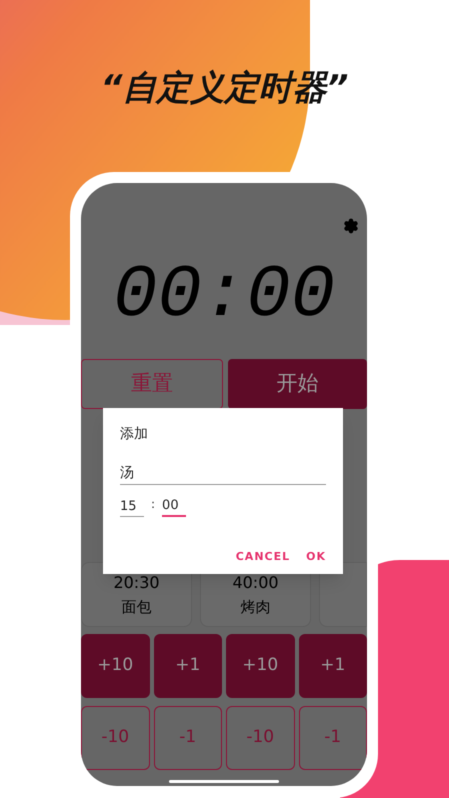 The image size is (449, 798). What do you see at coordinates (223, 472) in the screenshot?
I see `name-field: 汤` at bounding box center [223, 472].